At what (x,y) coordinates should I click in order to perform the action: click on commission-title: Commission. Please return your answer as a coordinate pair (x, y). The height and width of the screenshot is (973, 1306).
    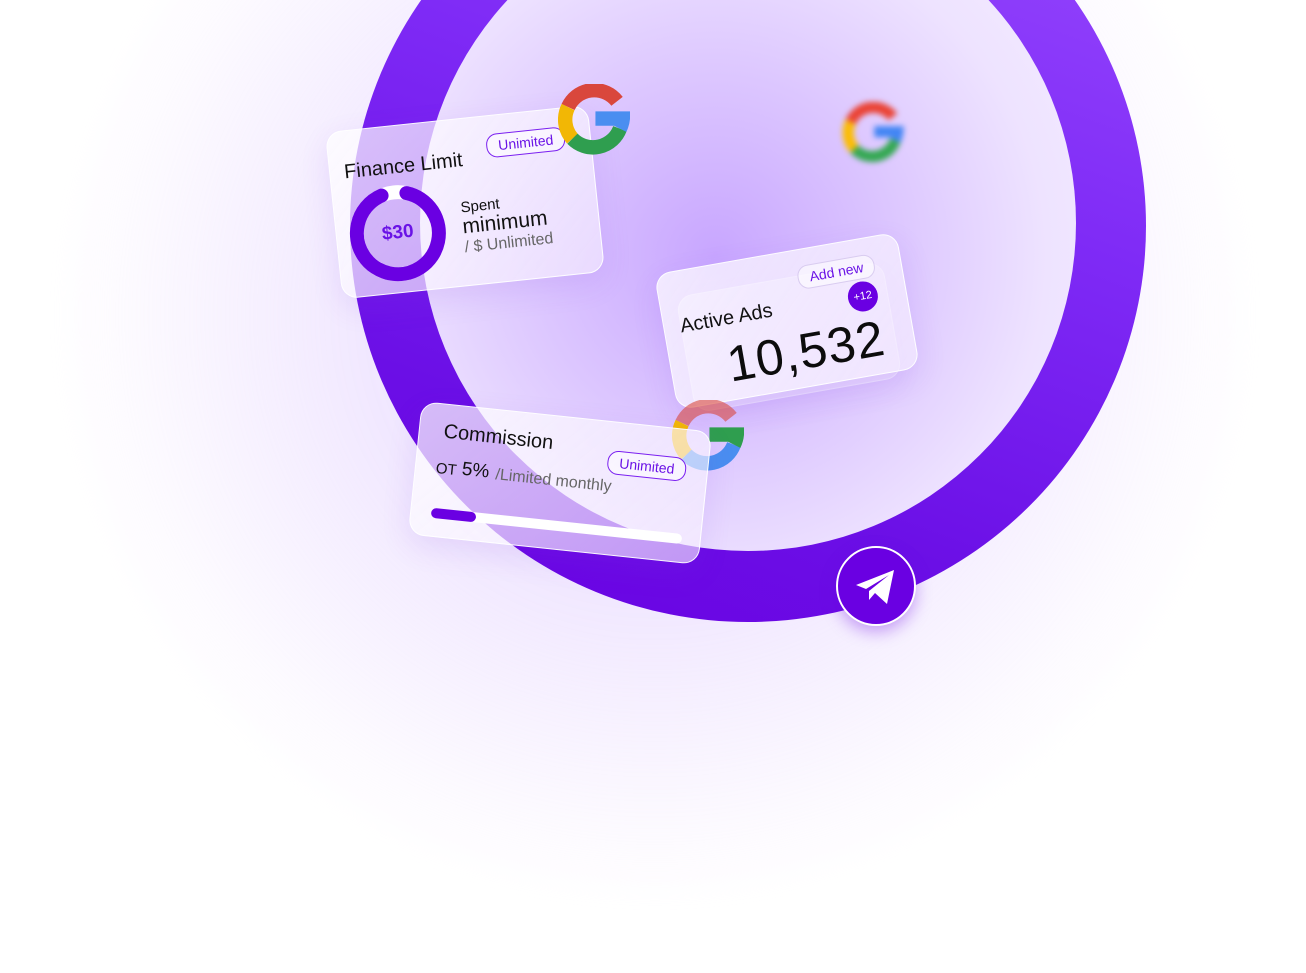
    Looking at the image, I should click on (498, 437).